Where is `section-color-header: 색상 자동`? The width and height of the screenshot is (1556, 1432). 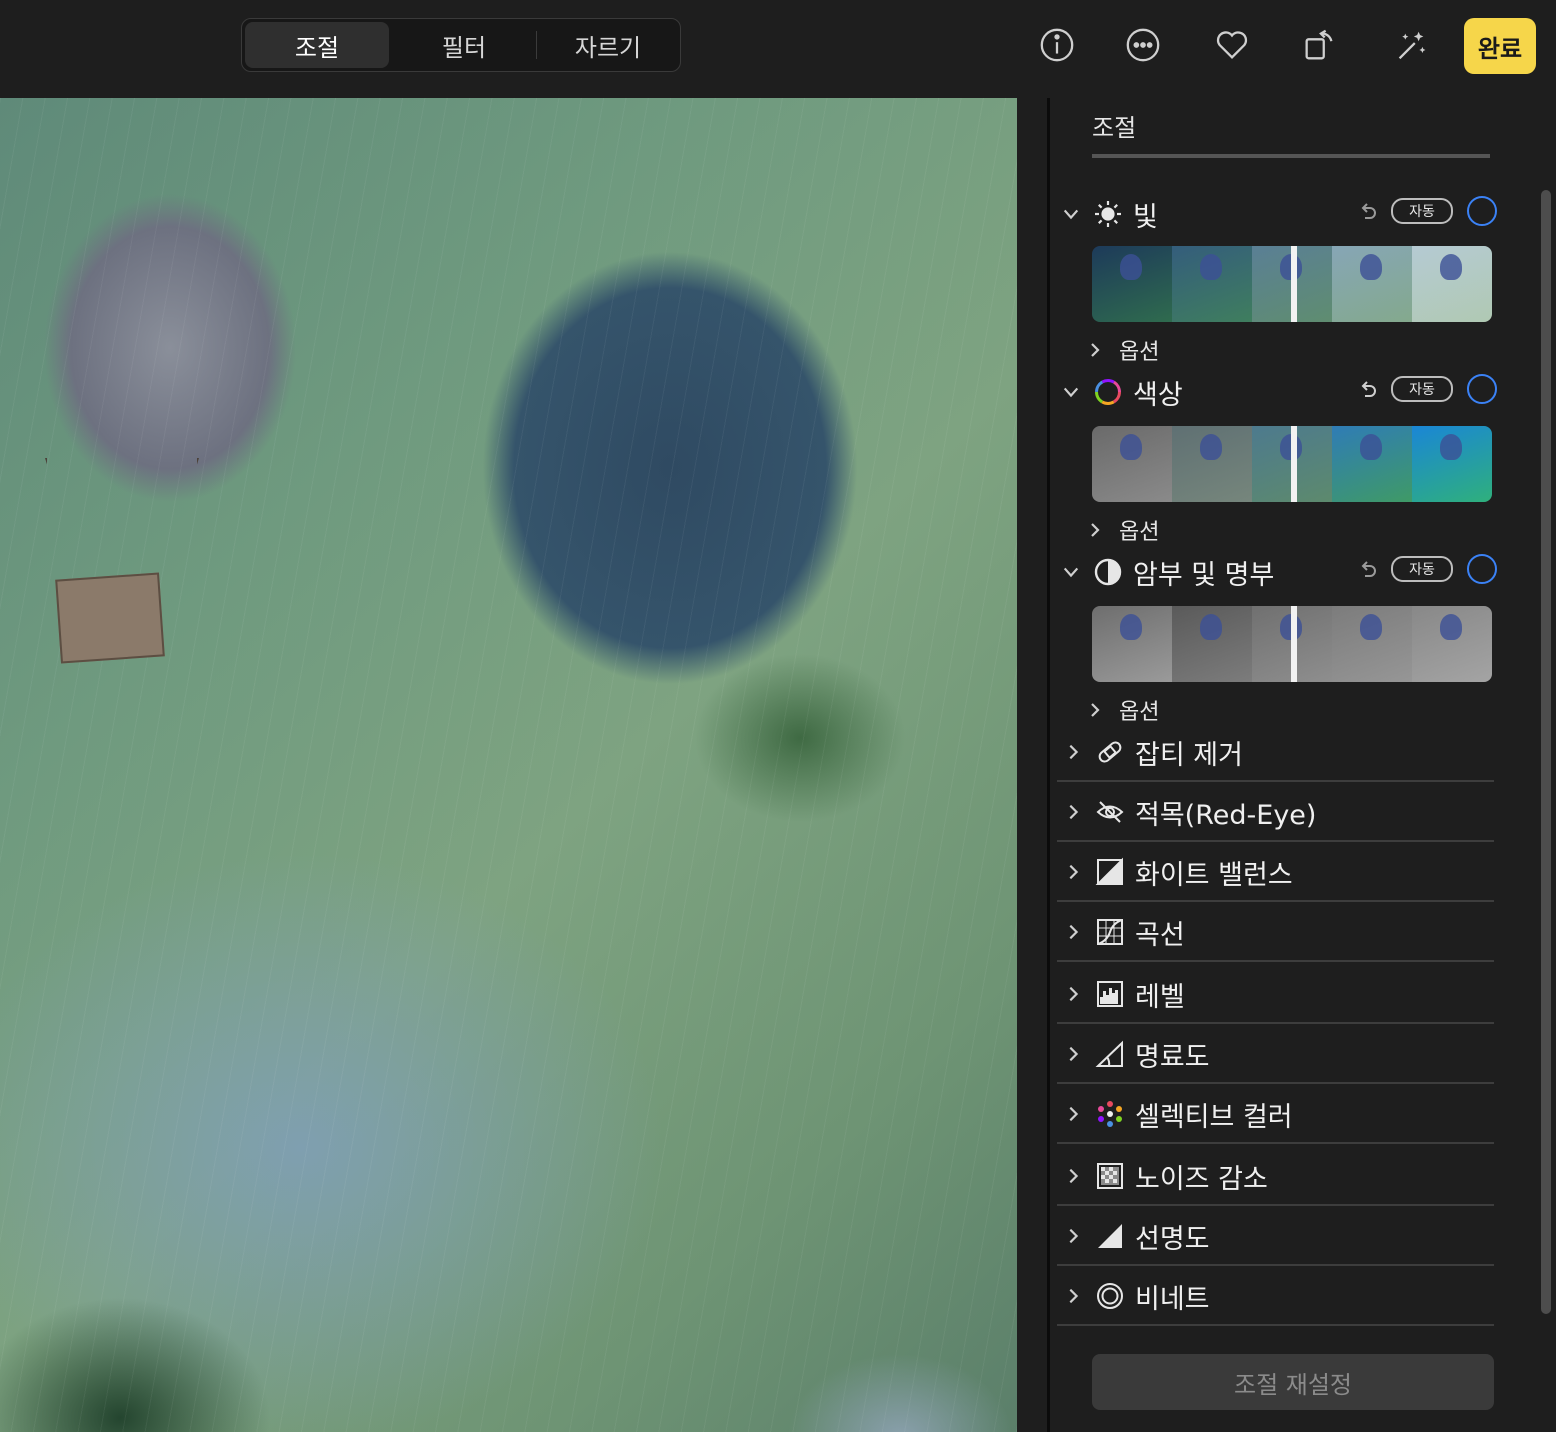 section-color-header: 색상 자동 is located at coordinates (1277, 392).